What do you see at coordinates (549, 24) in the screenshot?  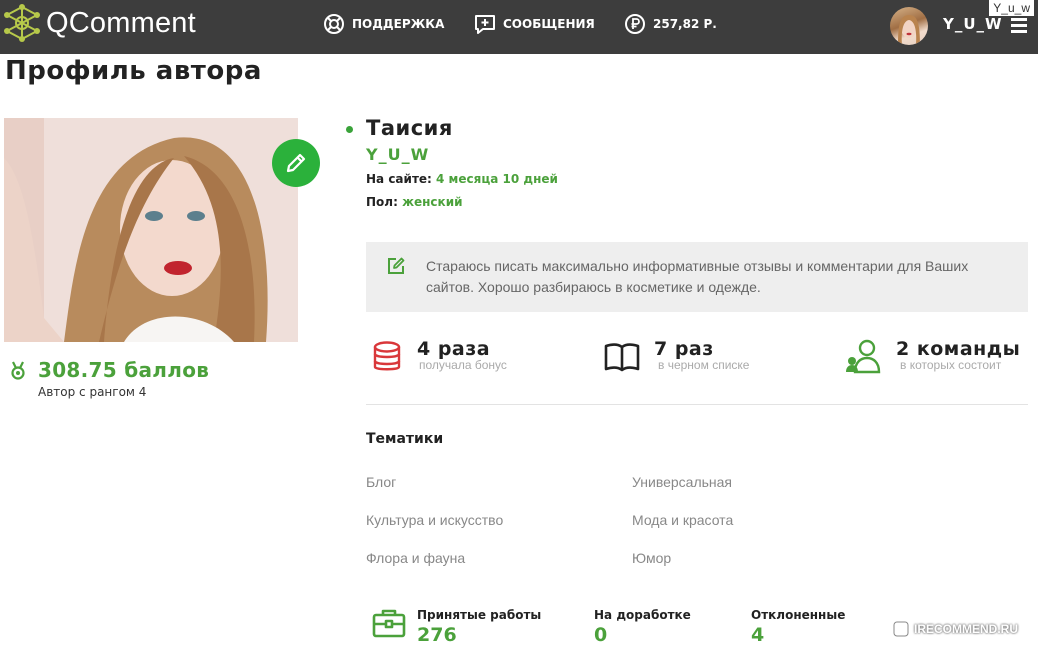 I see `nav-messages-label: СООБЩЕНИЯ` at bounding box center [549, 24].